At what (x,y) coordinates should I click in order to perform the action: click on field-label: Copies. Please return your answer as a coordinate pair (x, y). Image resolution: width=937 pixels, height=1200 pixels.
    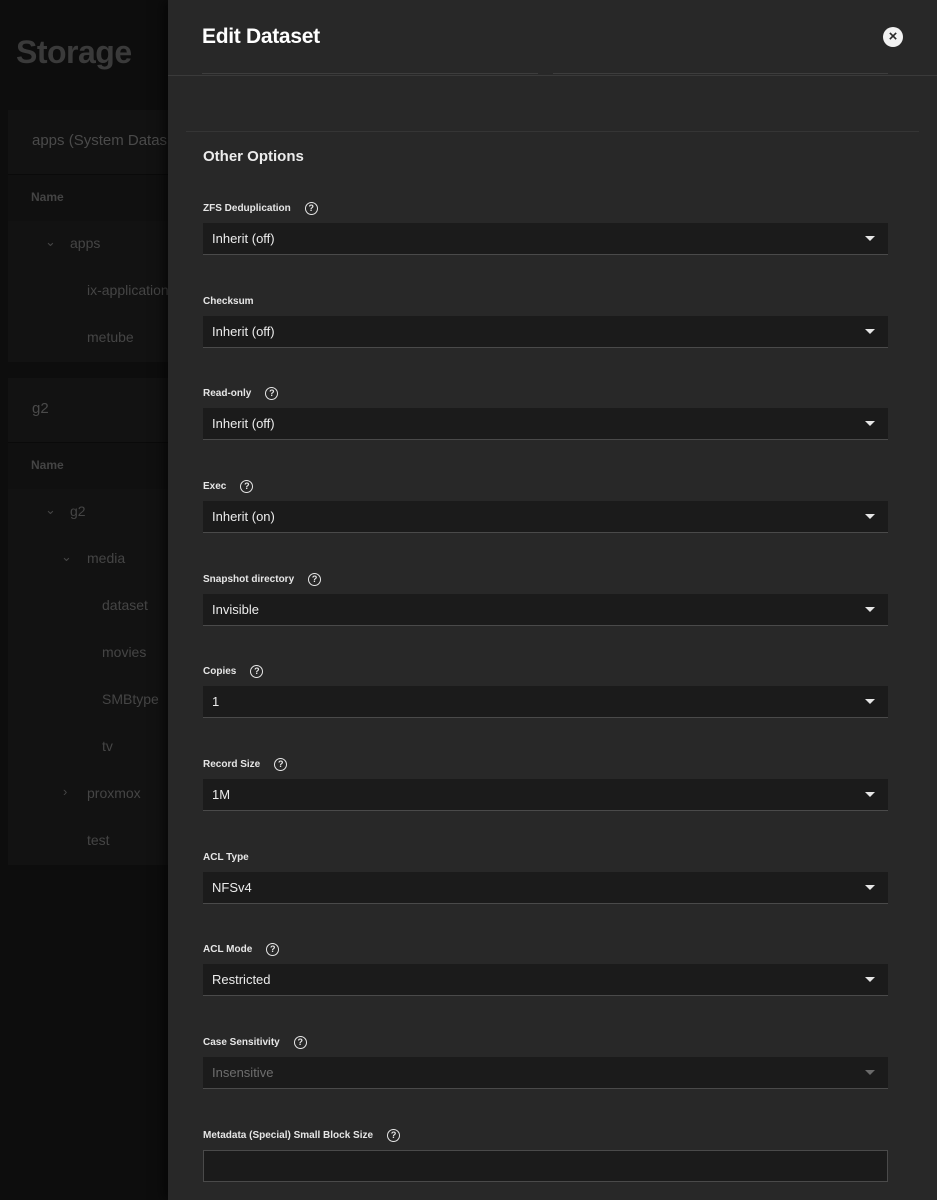
    Looking at the image, I should click on (220, 671).